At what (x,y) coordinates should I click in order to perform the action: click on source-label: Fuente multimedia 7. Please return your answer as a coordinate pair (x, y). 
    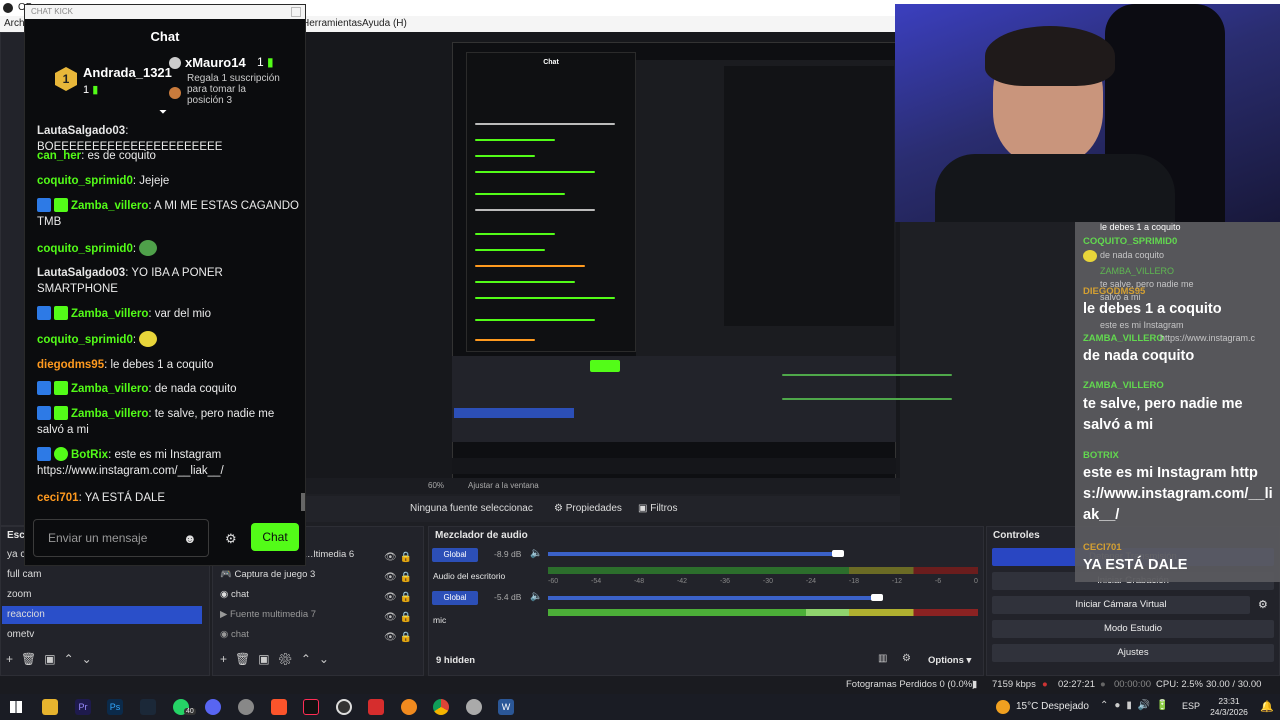
    Looking at the image, I should click on (273, 614).